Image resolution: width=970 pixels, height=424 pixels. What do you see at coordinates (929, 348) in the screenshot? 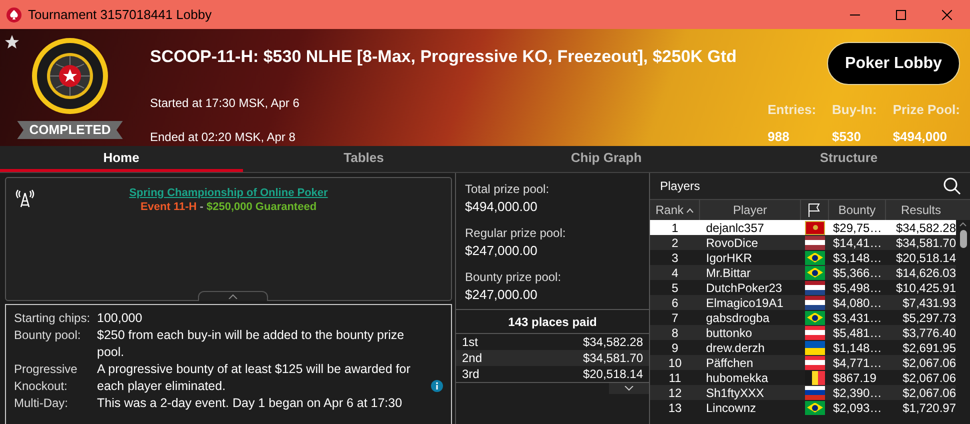
I see `result-cell-text: $2,691.95` at bounding box center [929, 348].